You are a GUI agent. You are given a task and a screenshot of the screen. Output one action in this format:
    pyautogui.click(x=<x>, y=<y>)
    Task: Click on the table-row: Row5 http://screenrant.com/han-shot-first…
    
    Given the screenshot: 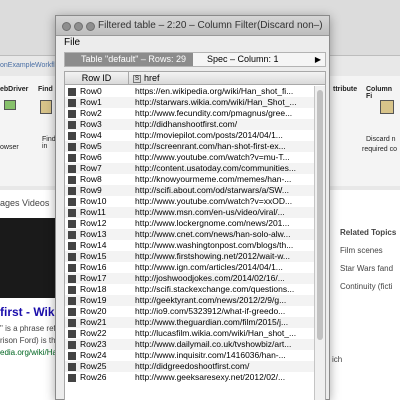 What is the action you would take?
    pyautogui.click(x=190, y=146)
    